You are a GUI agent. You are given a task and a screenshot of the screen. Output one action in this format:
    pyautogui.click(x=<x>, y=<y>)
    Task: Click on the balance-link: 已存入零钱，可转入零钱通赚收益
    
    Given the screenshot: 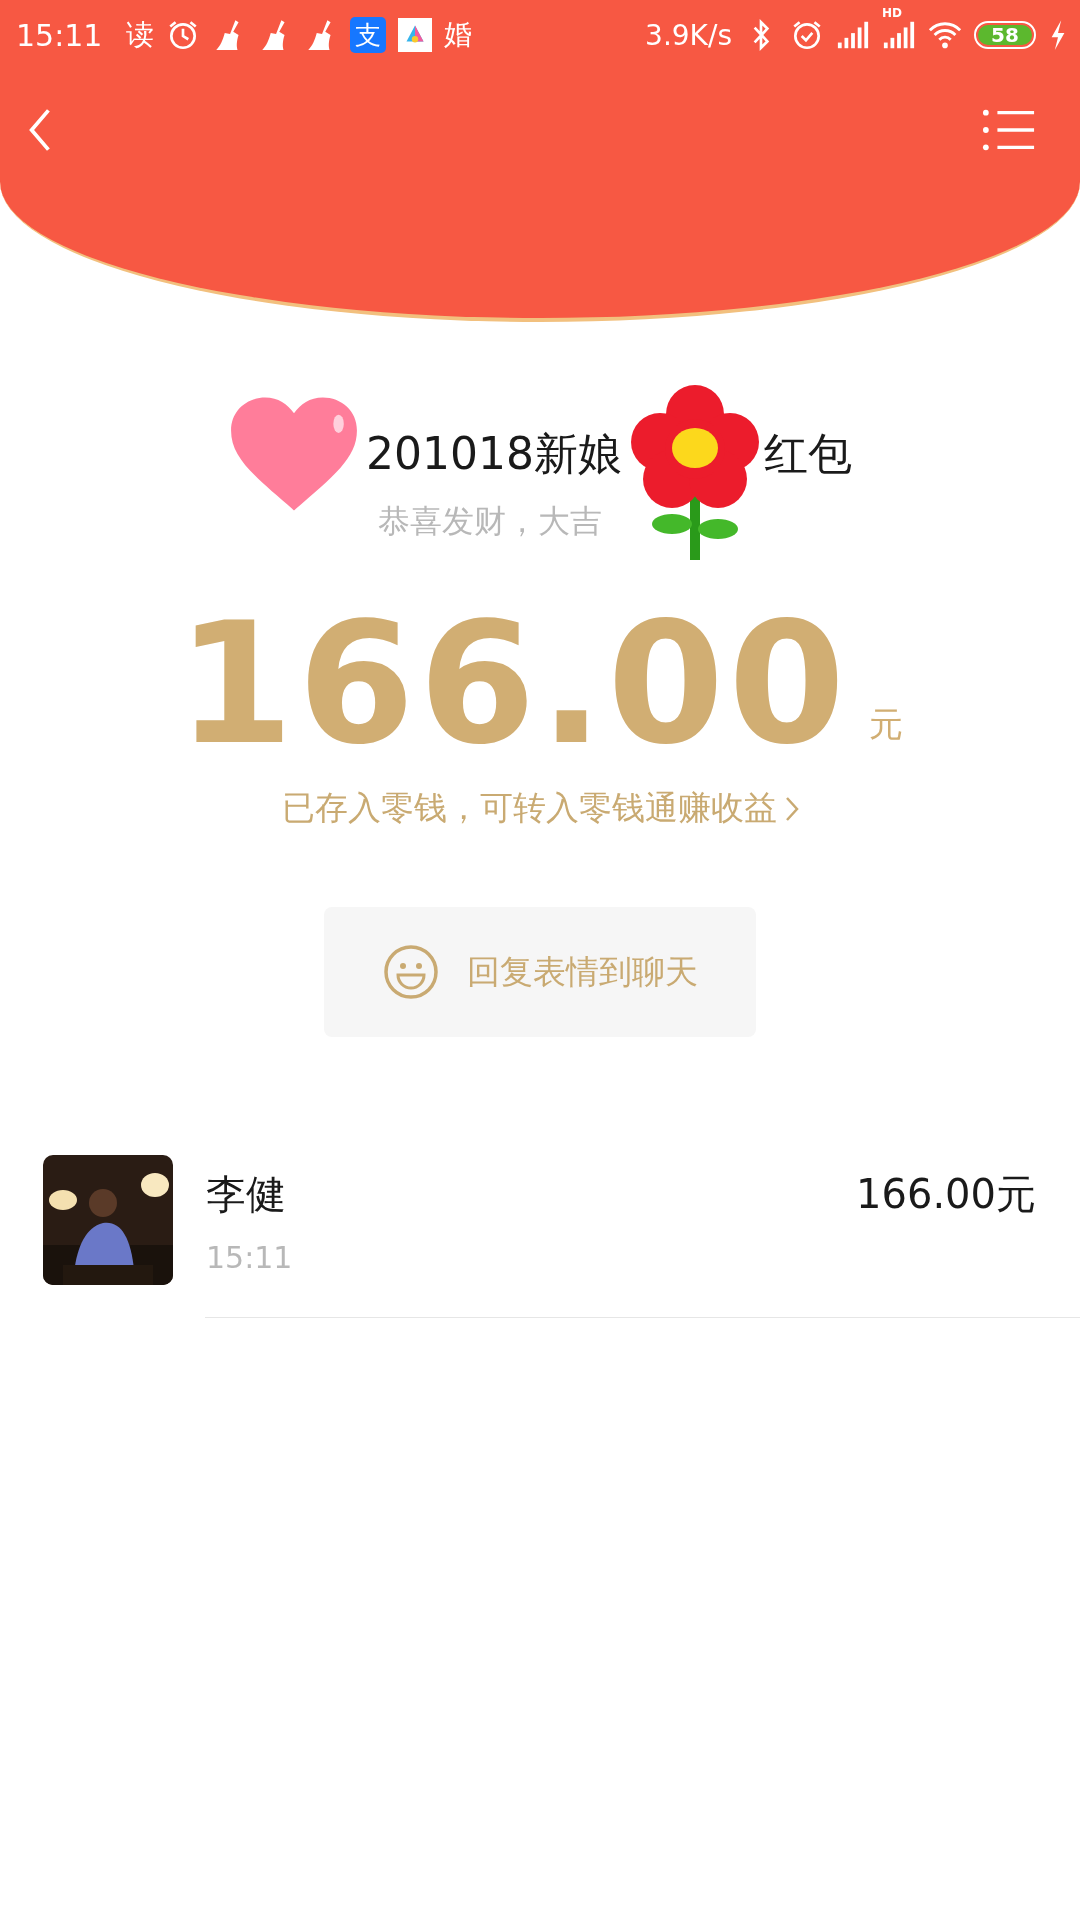 What is the action you would take?
    pyautogui.click(x=529, y=808)
    